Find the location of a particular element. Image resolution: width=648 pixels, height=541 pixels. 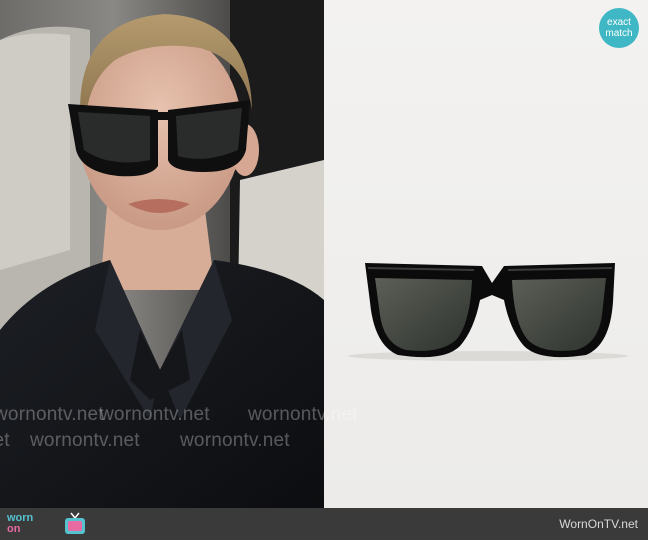

exact-match-badge: exact match is located at coordinates (619, 28).